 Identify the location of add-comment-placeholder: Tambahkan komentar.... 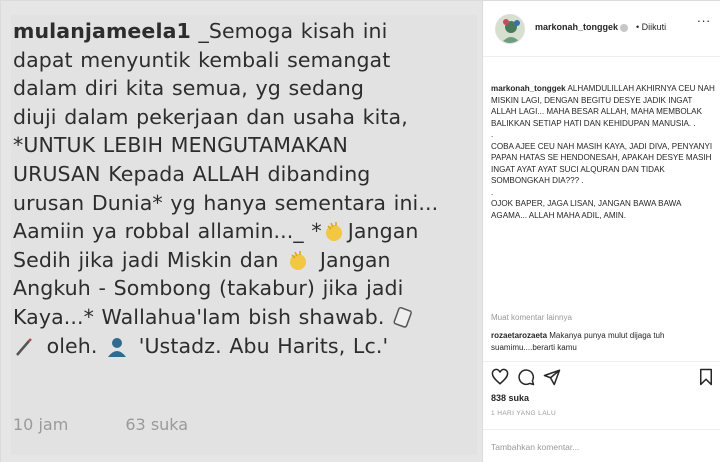
(535, 447).